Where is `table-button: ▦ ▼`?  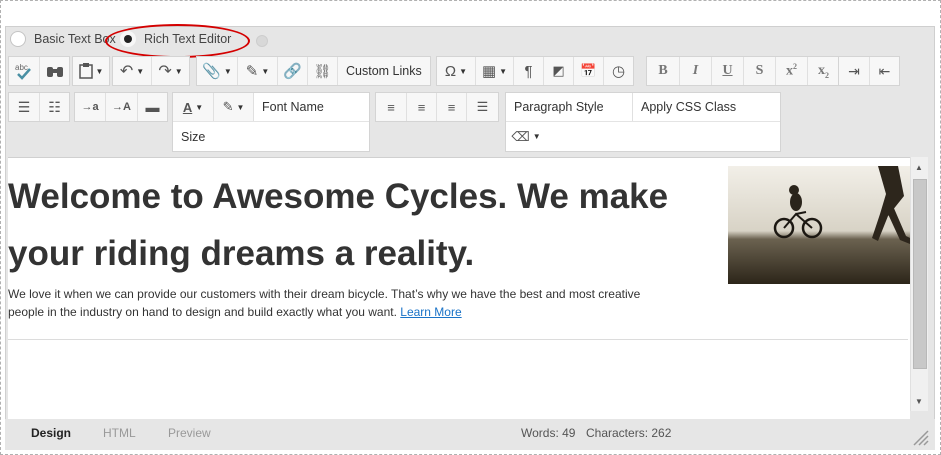
table-button: ▦ ▼ is located at coordinates (494, 71).